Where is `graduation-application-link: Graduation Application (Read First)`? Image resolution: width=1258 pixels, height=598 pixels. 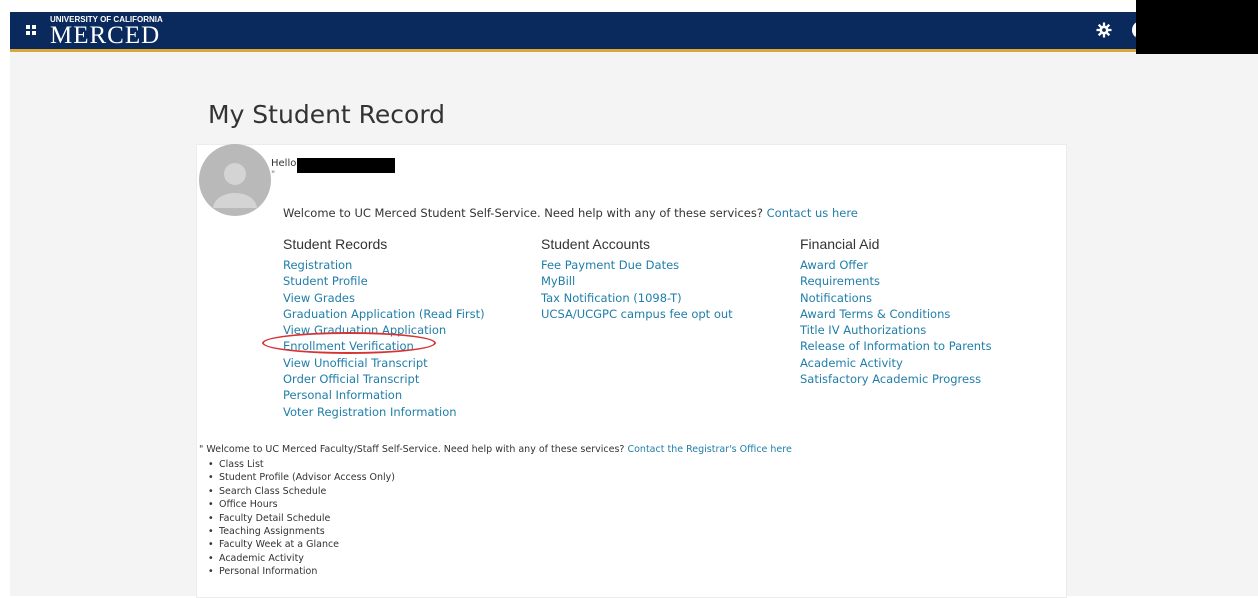 graduation-application-link: Graduation Application (Read First) is located at coordinates (384, 314).